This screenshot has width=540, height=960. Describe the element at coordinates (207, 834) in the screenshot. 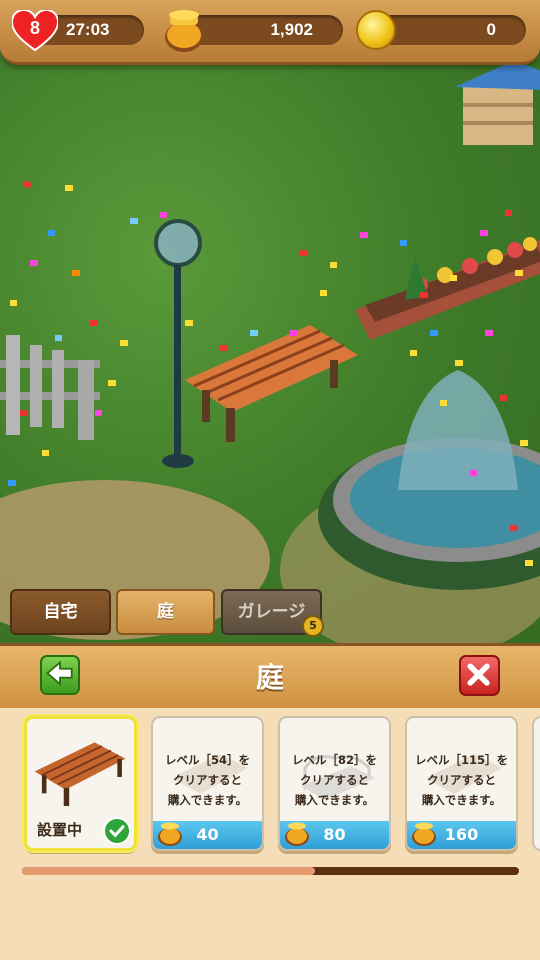

I see `price-value: 40` at that location.